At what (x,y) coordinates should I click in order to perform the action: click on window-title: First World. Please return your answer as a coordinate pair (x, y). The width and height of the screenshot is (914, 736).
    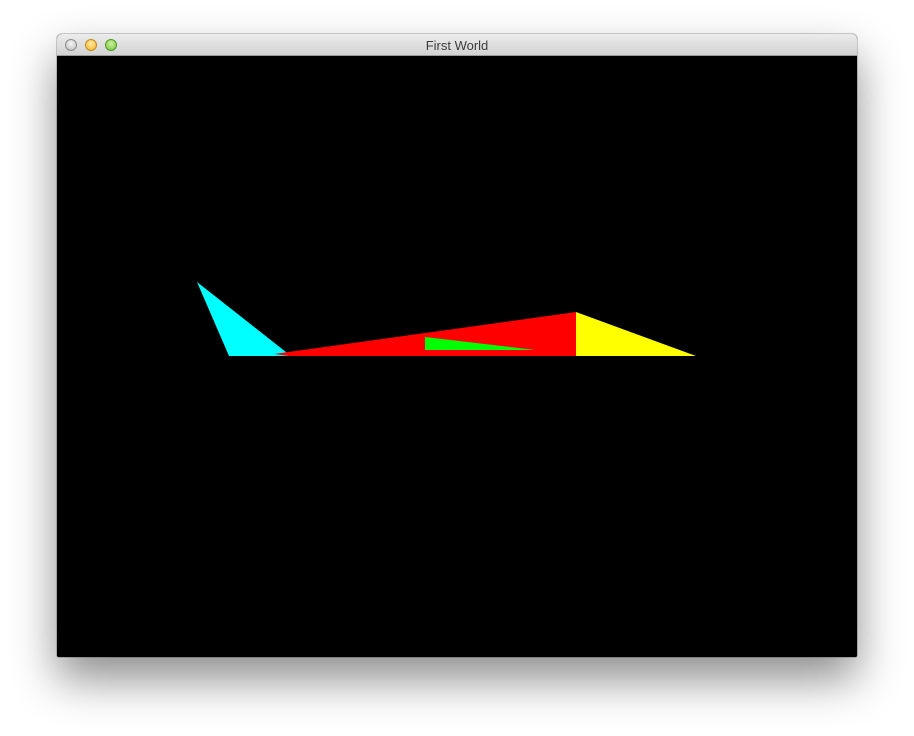
    Looking at the image, I should click on (457, 45).